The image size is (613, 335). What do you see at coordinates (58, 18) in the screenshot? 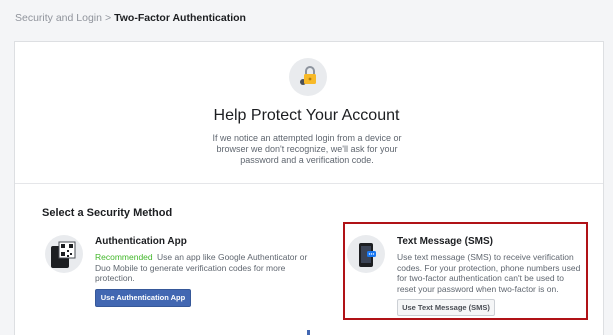
I see `breadcrumb-security-and-login-link: Security and Login` at bounding box center [58, 18].